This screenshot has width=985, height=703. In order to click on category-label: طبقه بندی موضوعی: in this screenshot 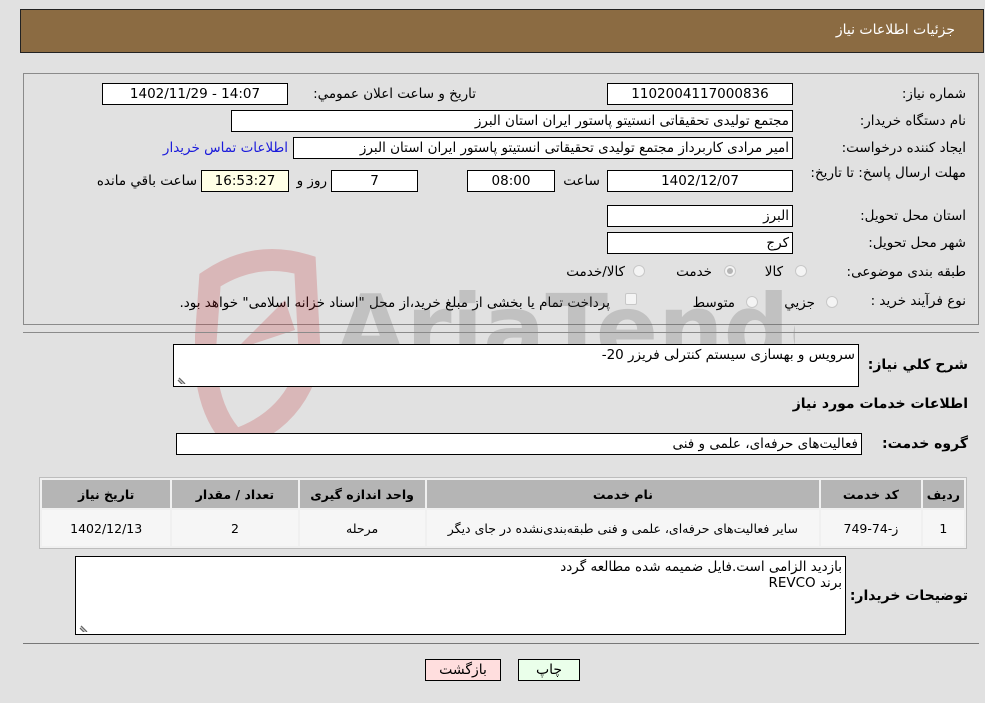, I will do `click(906, 272)`.